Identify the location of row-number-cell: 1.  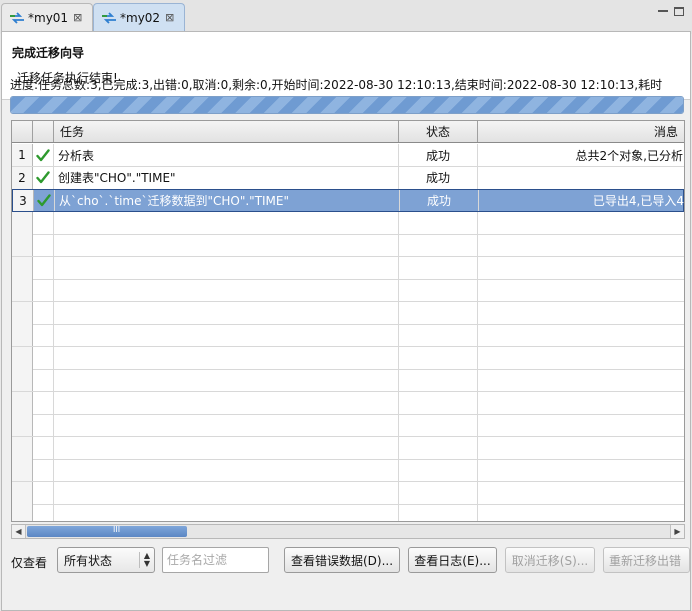
(22, 155).